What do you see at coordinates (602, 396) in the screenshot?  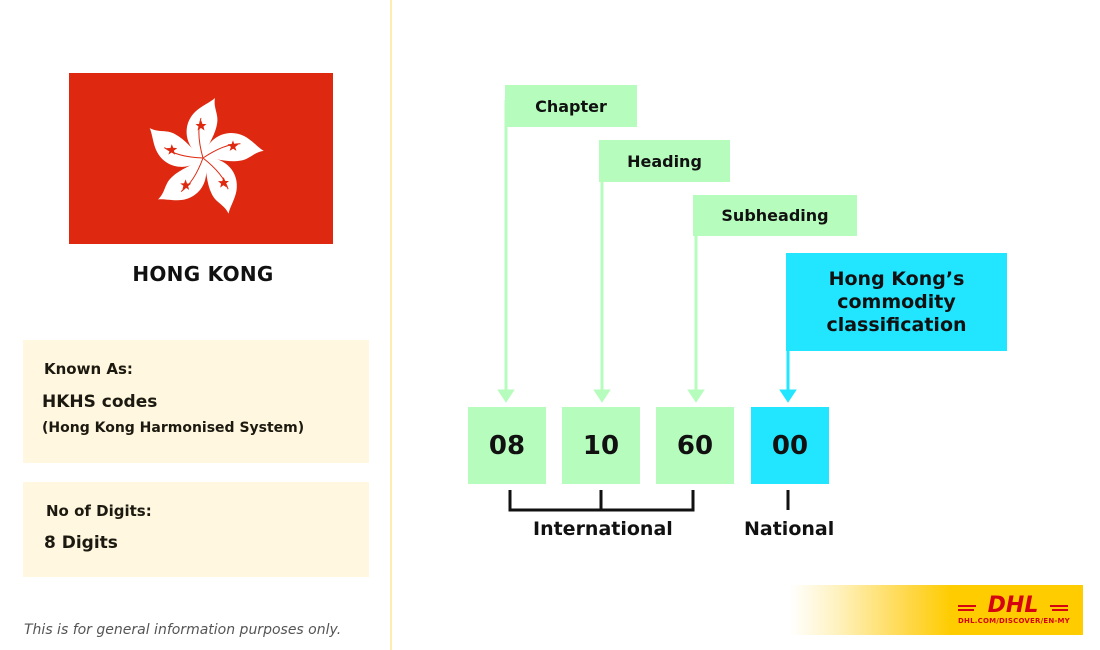 I see `heading-arrow-head` at bounding box center [602, 396].